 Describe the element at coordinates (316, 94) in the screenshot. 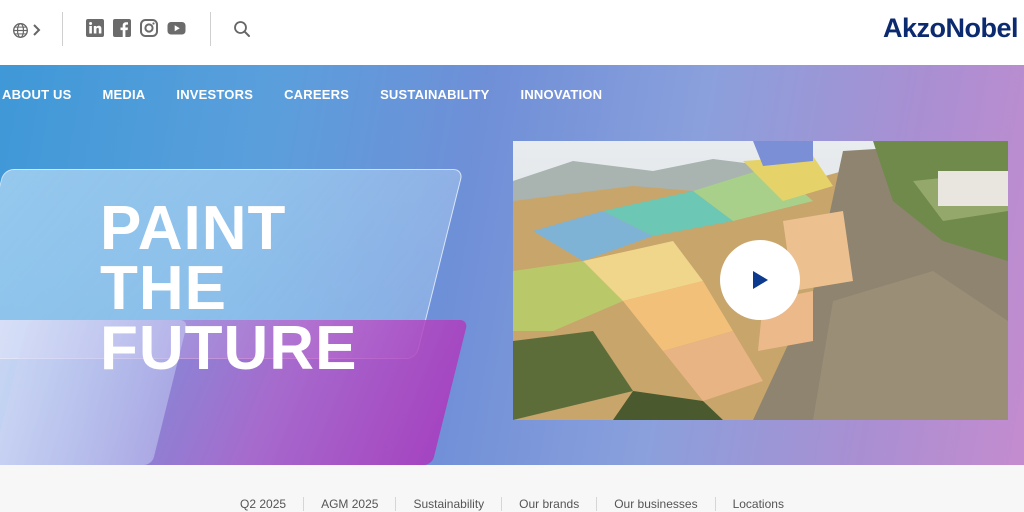

I see `nav-item-careers: CAREERS` at that location.